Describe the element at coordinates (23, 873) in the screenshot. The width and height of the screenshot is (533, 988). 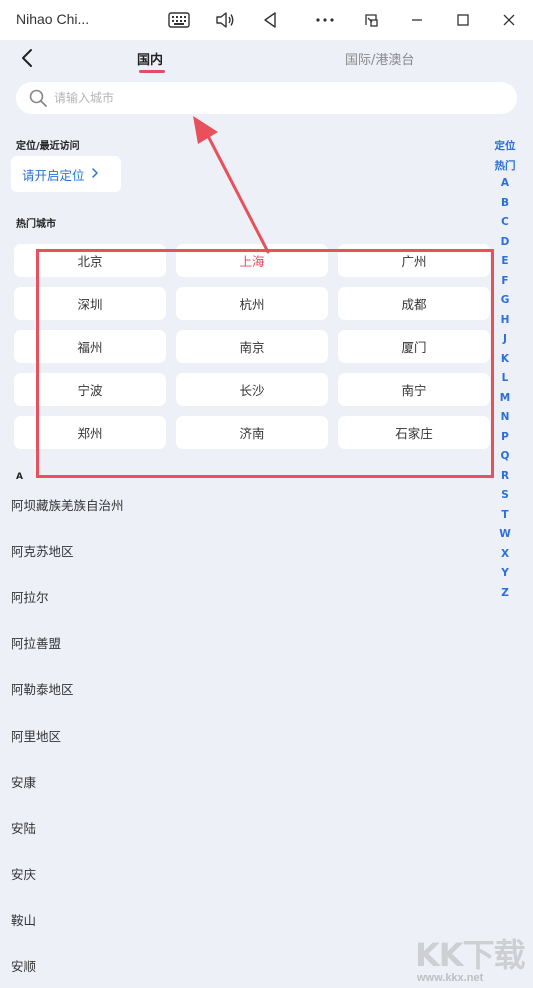
I see `city-list-item: 安庆` at that location.